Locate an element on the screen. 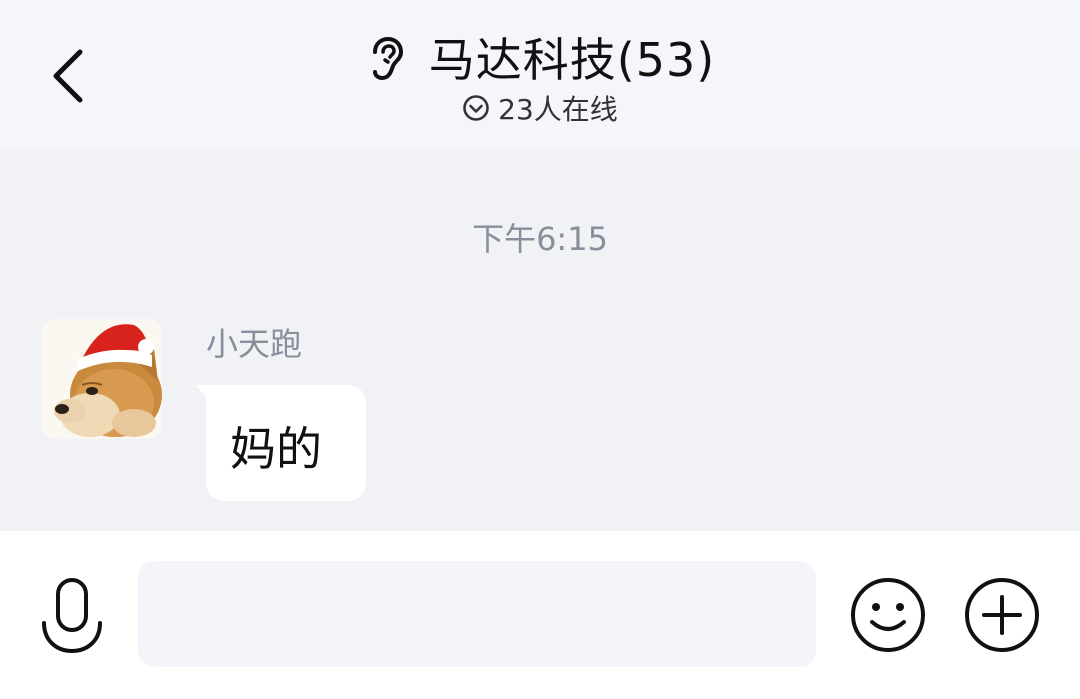 This screenshot has height=699, width=1080. message-input is located at coordinates (477, 614).